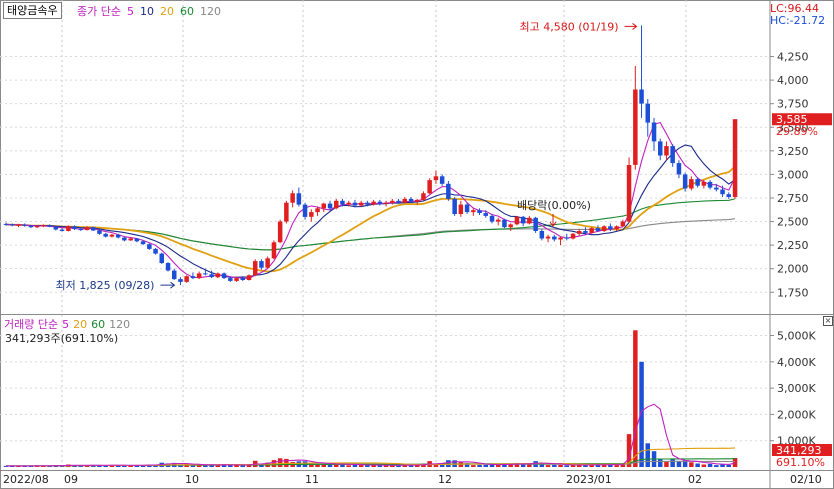 This screenshot has width=834, height=489. Describe the element at coordinates (796, 414) in the screenshot. I see `volume-tick-label: 2,000K` at that location.